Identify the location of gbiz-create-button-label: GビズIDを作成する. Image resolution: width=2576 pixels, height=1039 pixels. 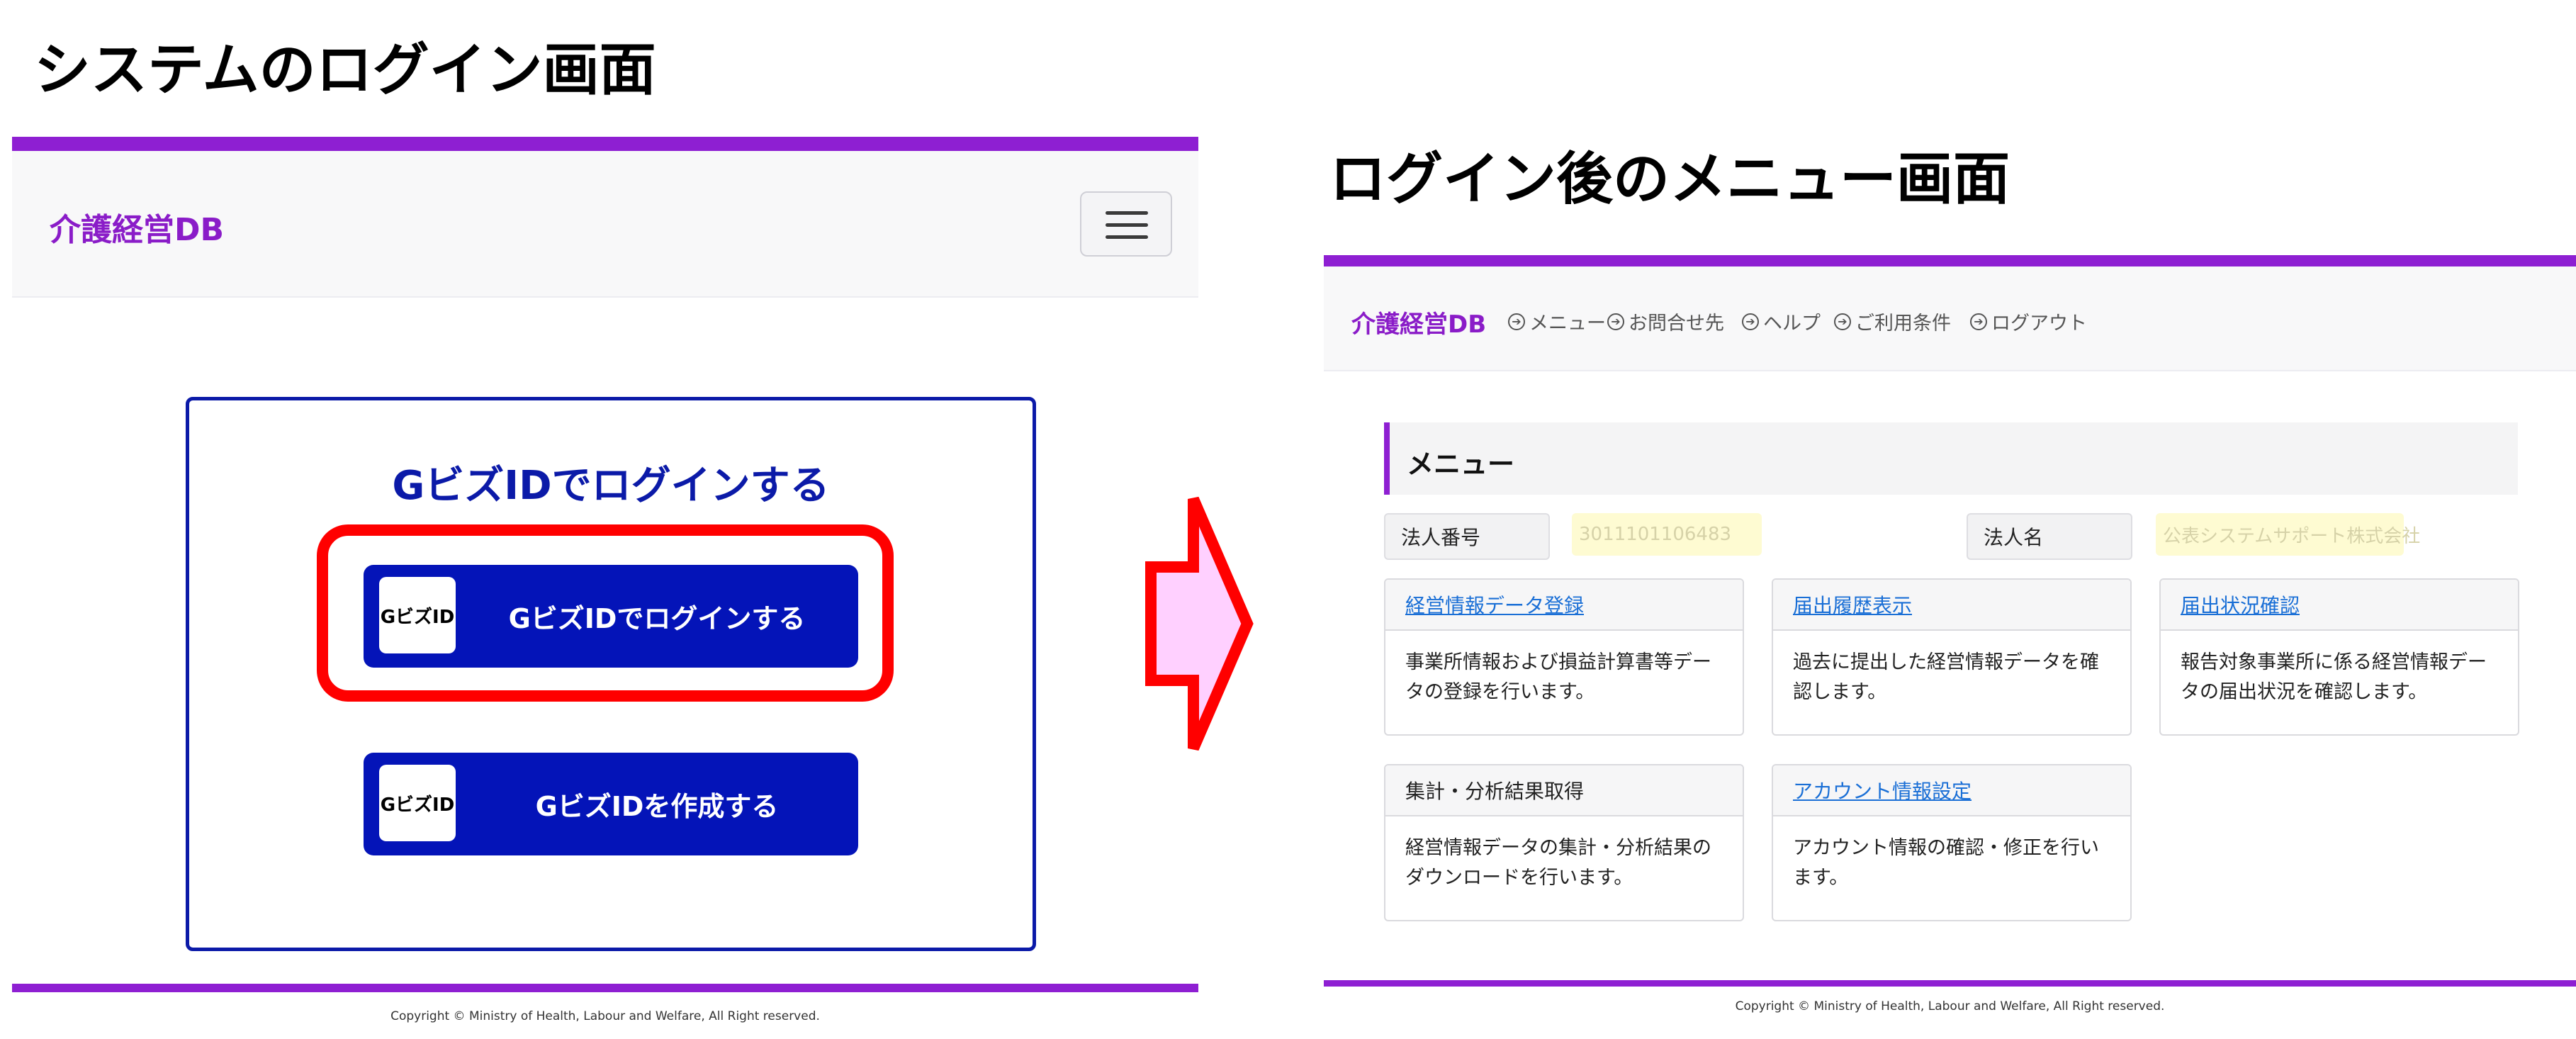
(657, 806).